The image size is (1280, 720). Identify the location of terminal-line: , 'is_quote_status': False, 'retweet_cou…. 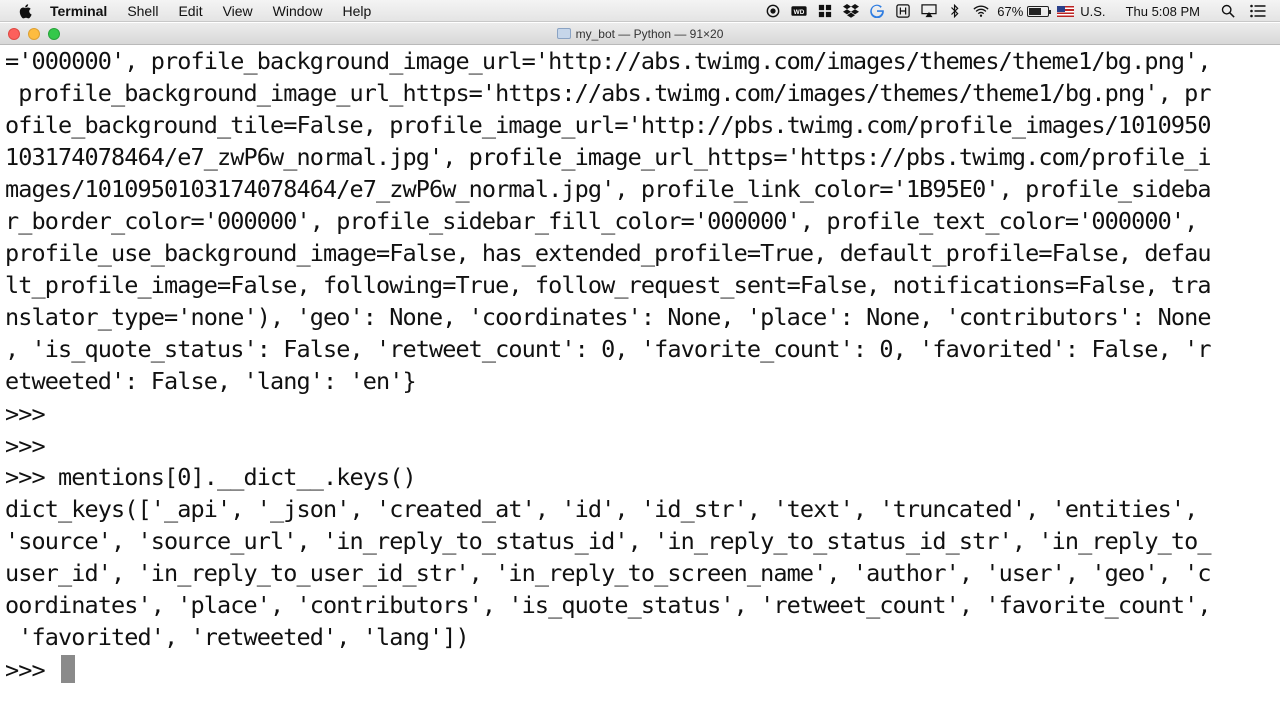
(608, 349).